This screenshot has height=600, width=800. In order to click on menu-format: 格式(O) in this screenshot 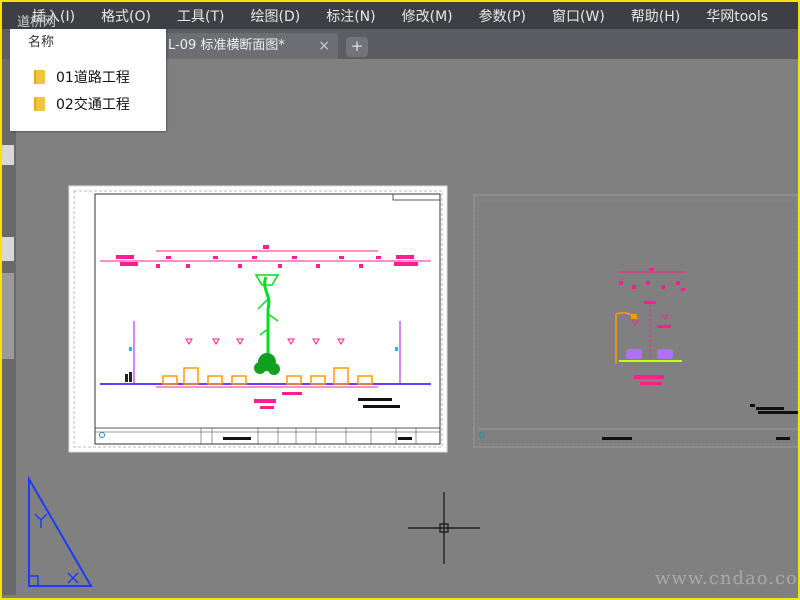, I will do `click(125, 16)`.